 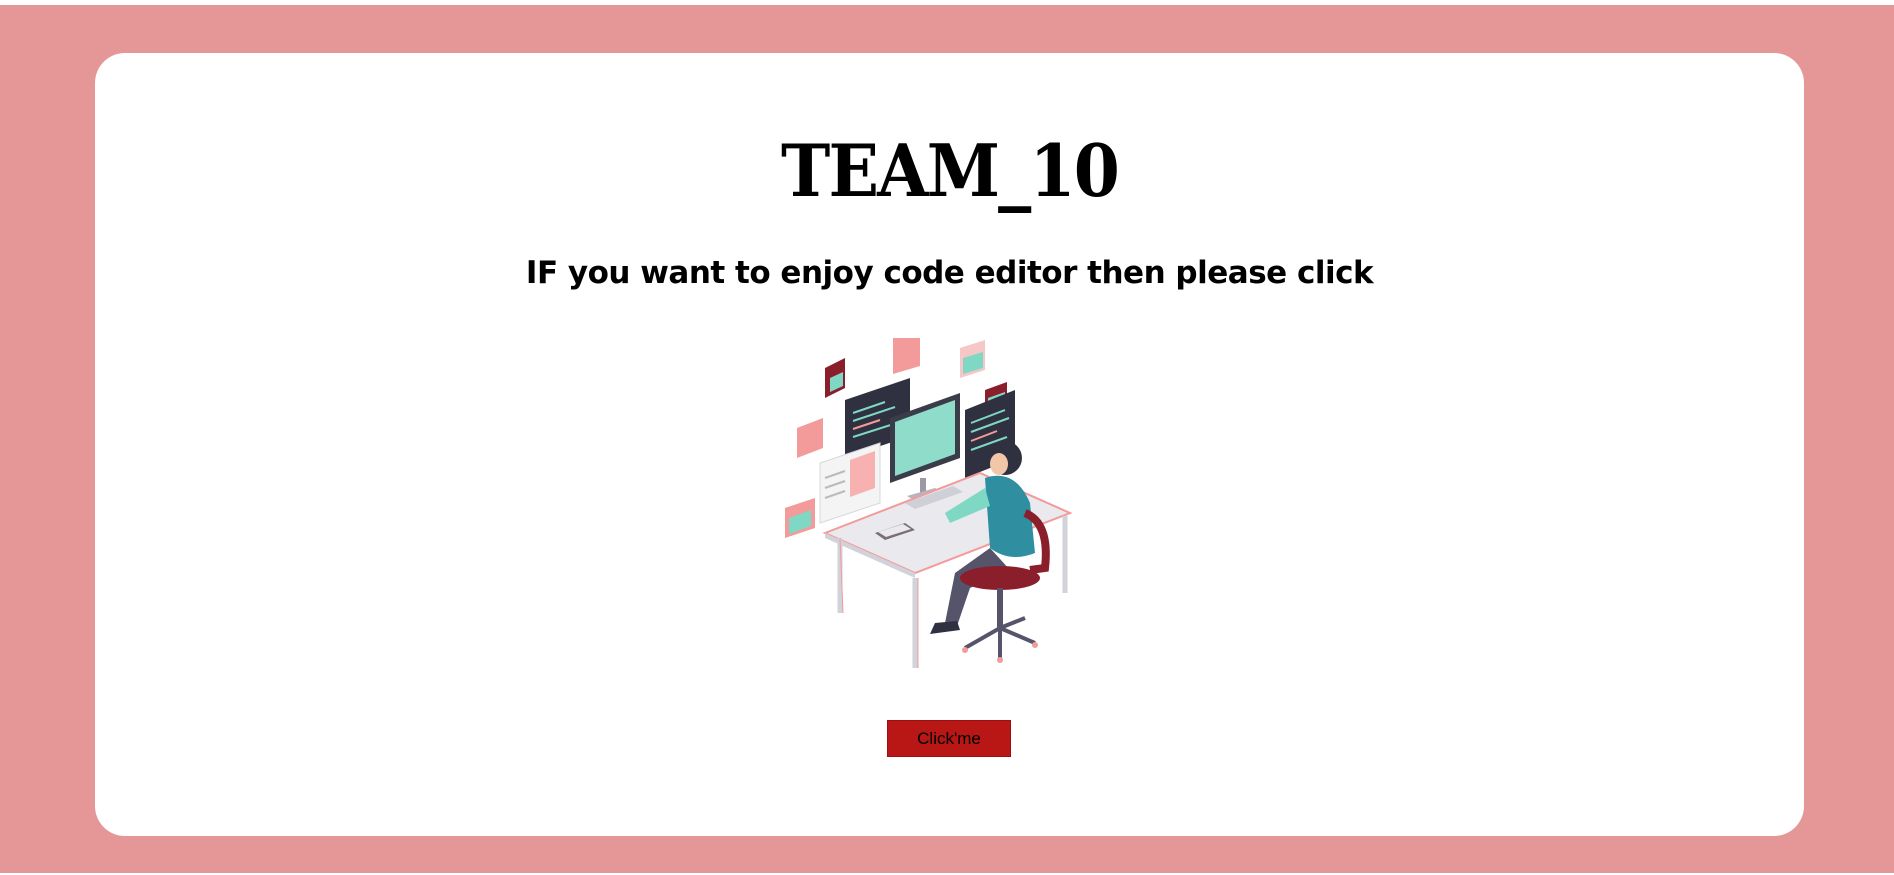 What do you see at coordinates (850, 483) in the screenshot?
I see `document-icon` at bounding box center [850, 483].